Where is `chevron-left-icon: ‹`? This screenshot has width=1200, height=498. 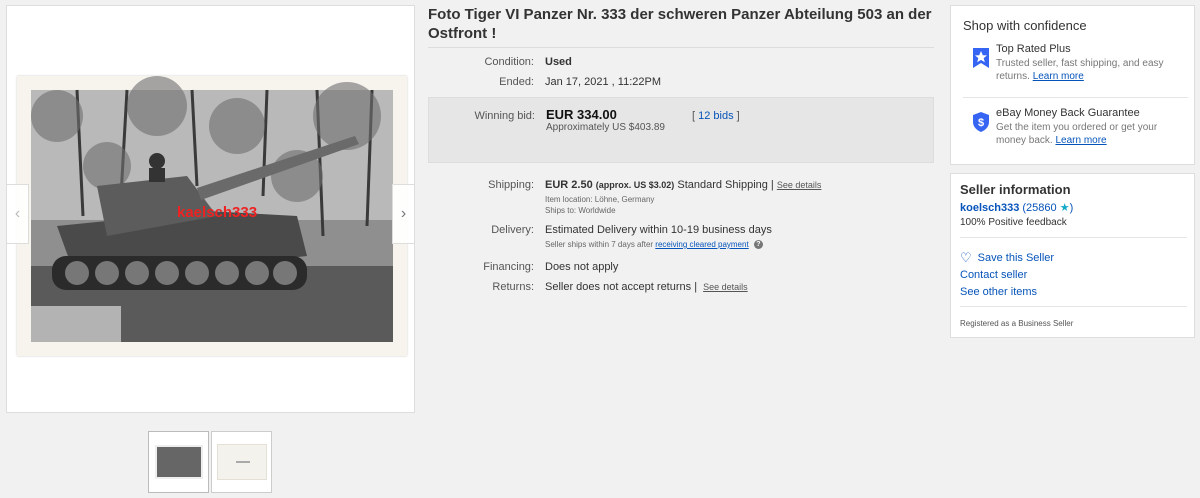
chevron-left-icon: ‹ is located at coordinates (17, 213).